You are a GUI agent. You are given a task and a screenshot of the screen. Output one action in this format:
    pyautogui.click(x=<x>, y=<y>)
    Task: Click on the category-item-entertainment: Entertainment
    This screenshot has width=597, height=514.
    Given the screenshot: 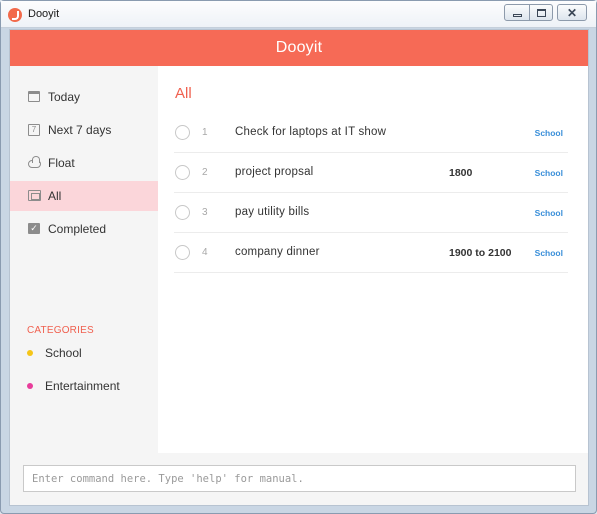 What is the action you would take?
    pyautogui.click(x=73, y=386)
    